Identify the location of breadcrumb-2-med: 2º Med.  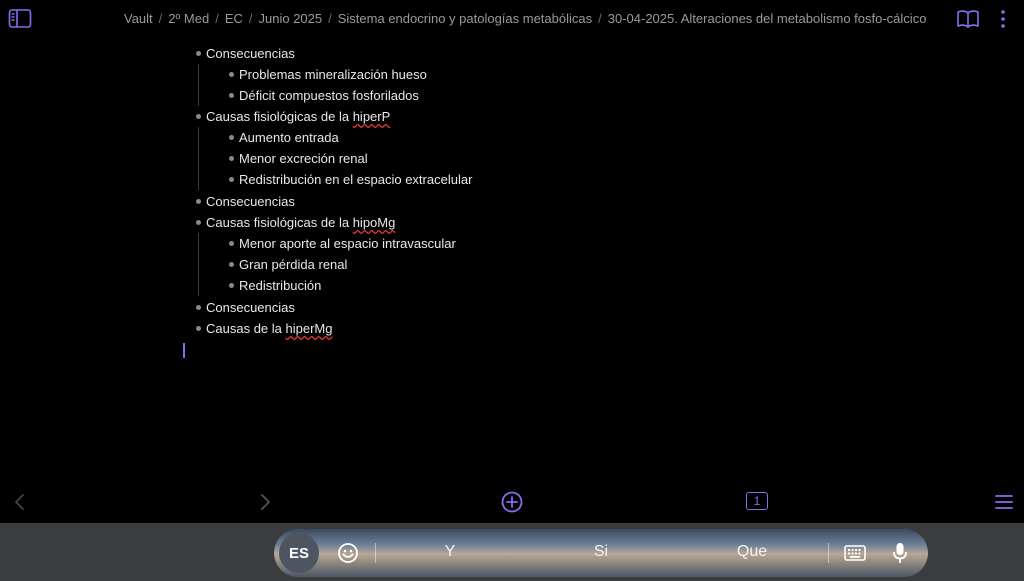
(188, 18).